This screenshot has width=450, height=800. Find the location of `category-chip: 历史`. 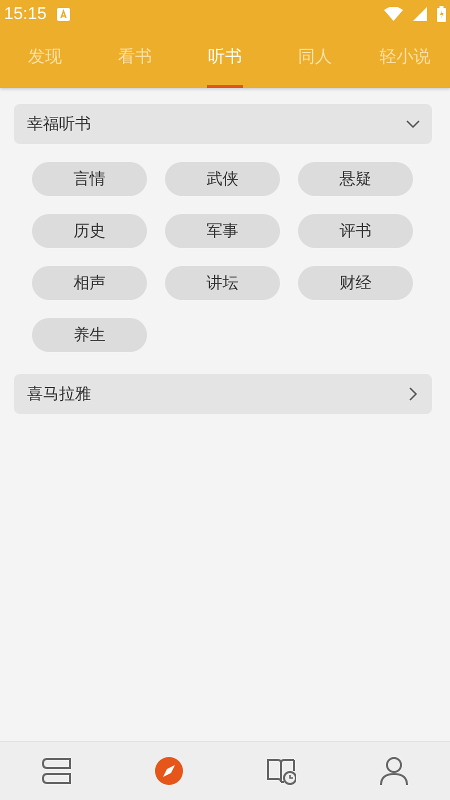

category-chip: 历史 is located at coordinates (89, 231).